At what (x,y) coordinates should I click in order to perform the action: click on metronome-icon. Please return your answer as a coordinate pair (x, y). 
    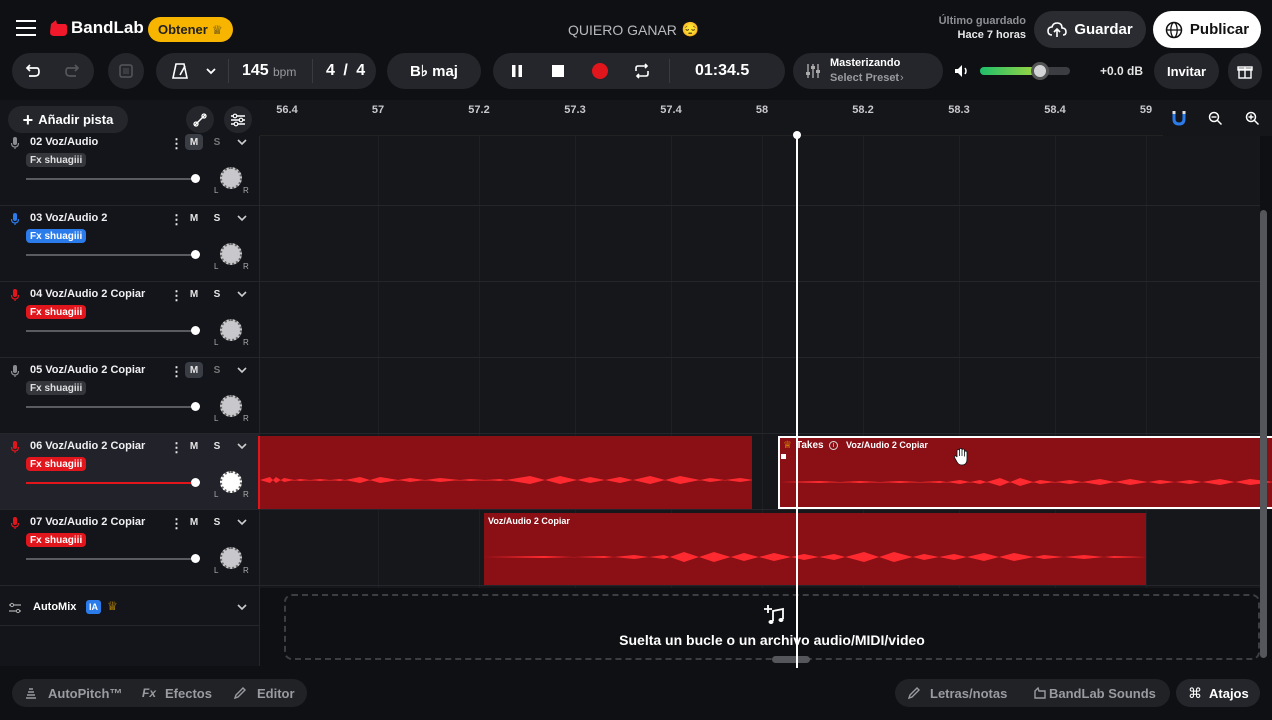
    Looking at the image, I should click on (180, 73).